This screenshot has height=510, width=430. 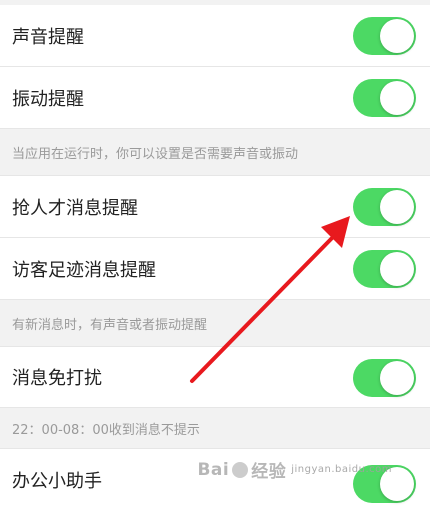 I want to click on setting-row-talent: 抢人才消息提醒, so click(x=215, y=206).